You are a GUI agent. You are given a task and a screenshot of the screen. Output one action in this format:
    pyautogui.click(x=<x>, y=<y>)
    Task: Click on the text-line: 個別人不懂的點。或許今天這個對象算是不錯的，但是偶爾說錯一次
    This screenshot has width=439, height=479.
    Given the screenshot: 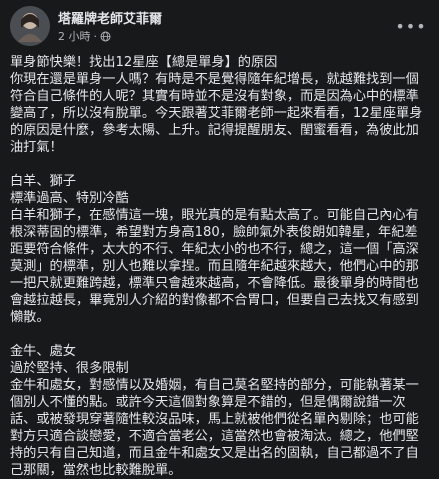 What is the action you would take?
    pyautogui.click(x=208, y=402)
    